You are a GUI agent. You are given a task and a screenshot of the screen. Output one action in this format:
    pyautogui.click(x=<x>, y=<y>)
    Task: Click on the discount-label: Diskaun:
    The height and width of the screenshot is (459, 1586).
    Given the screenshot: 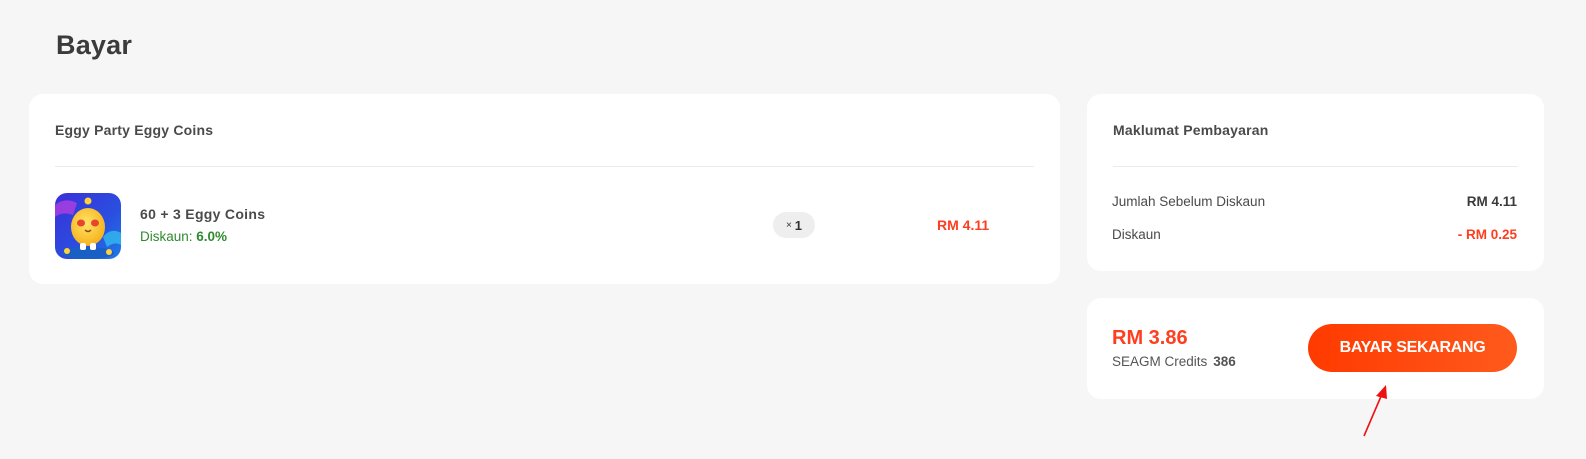 What is the action you would take?
    pyautogui.click(x=168, y=236)
    